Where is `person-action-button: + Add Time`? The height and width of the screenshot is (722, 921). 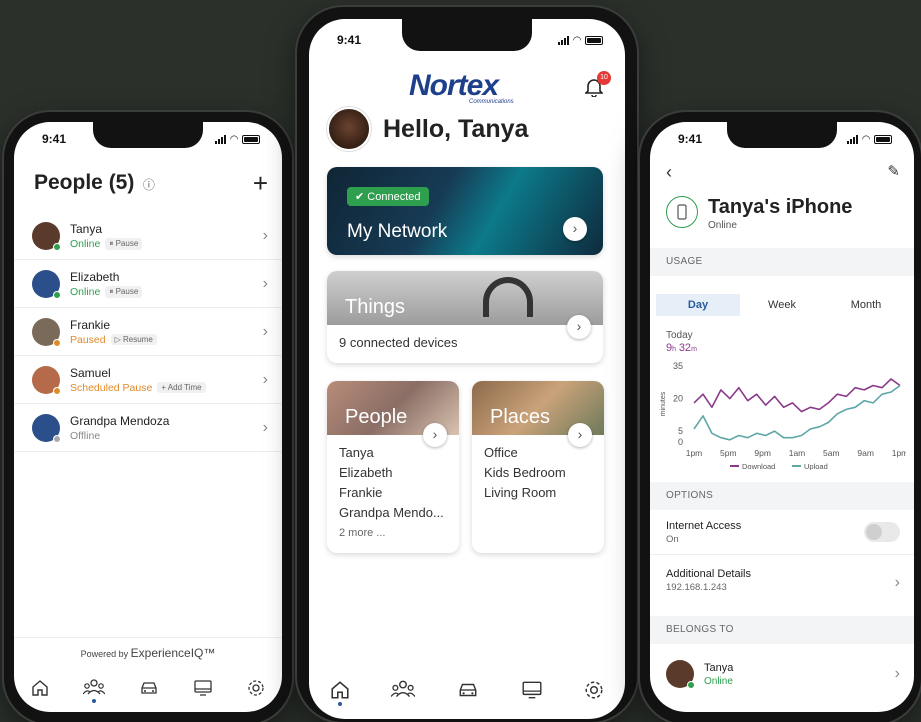 person-action-button: + Add Time is located at coordinates (181, 387).